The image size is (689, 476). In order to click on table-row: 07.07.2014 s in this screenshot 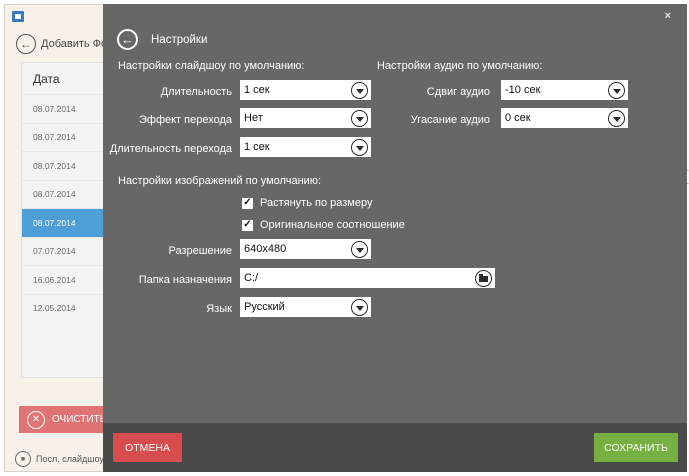, I will do `click(66, 251)`.